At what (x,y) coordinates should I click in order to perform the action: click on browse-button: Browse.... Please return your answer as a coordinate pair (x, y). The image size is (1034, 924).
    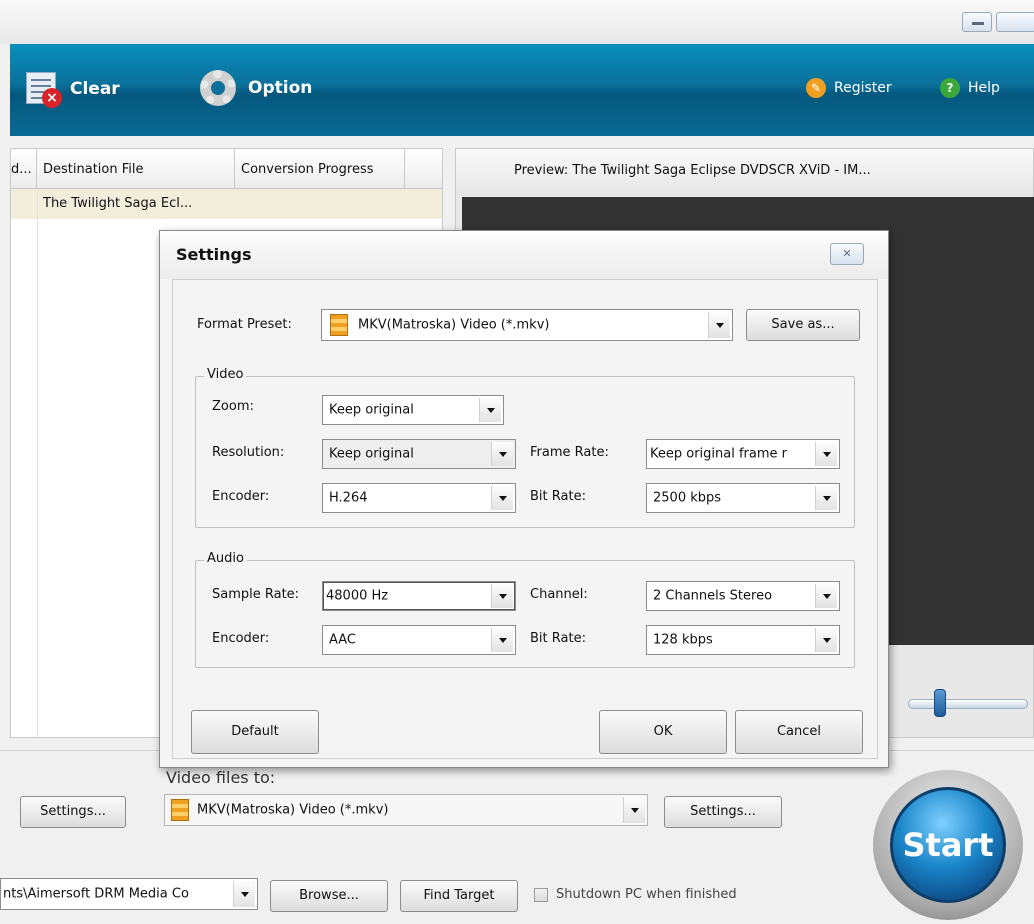
    Looking at the image, I should click on (329, 896).